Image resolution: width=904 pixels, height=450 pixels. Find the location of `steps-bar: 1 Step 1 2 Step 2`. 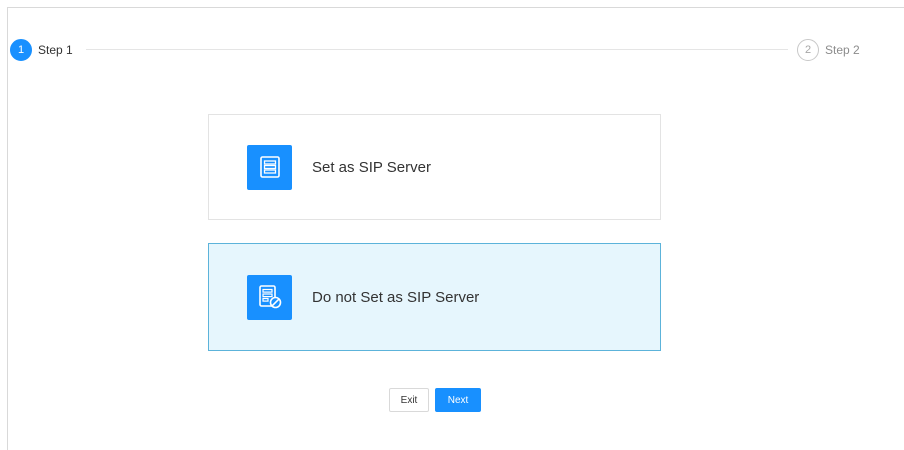

steps-bar: 1 Step 1 2 Step 2 is located at coordinates (456, 50).